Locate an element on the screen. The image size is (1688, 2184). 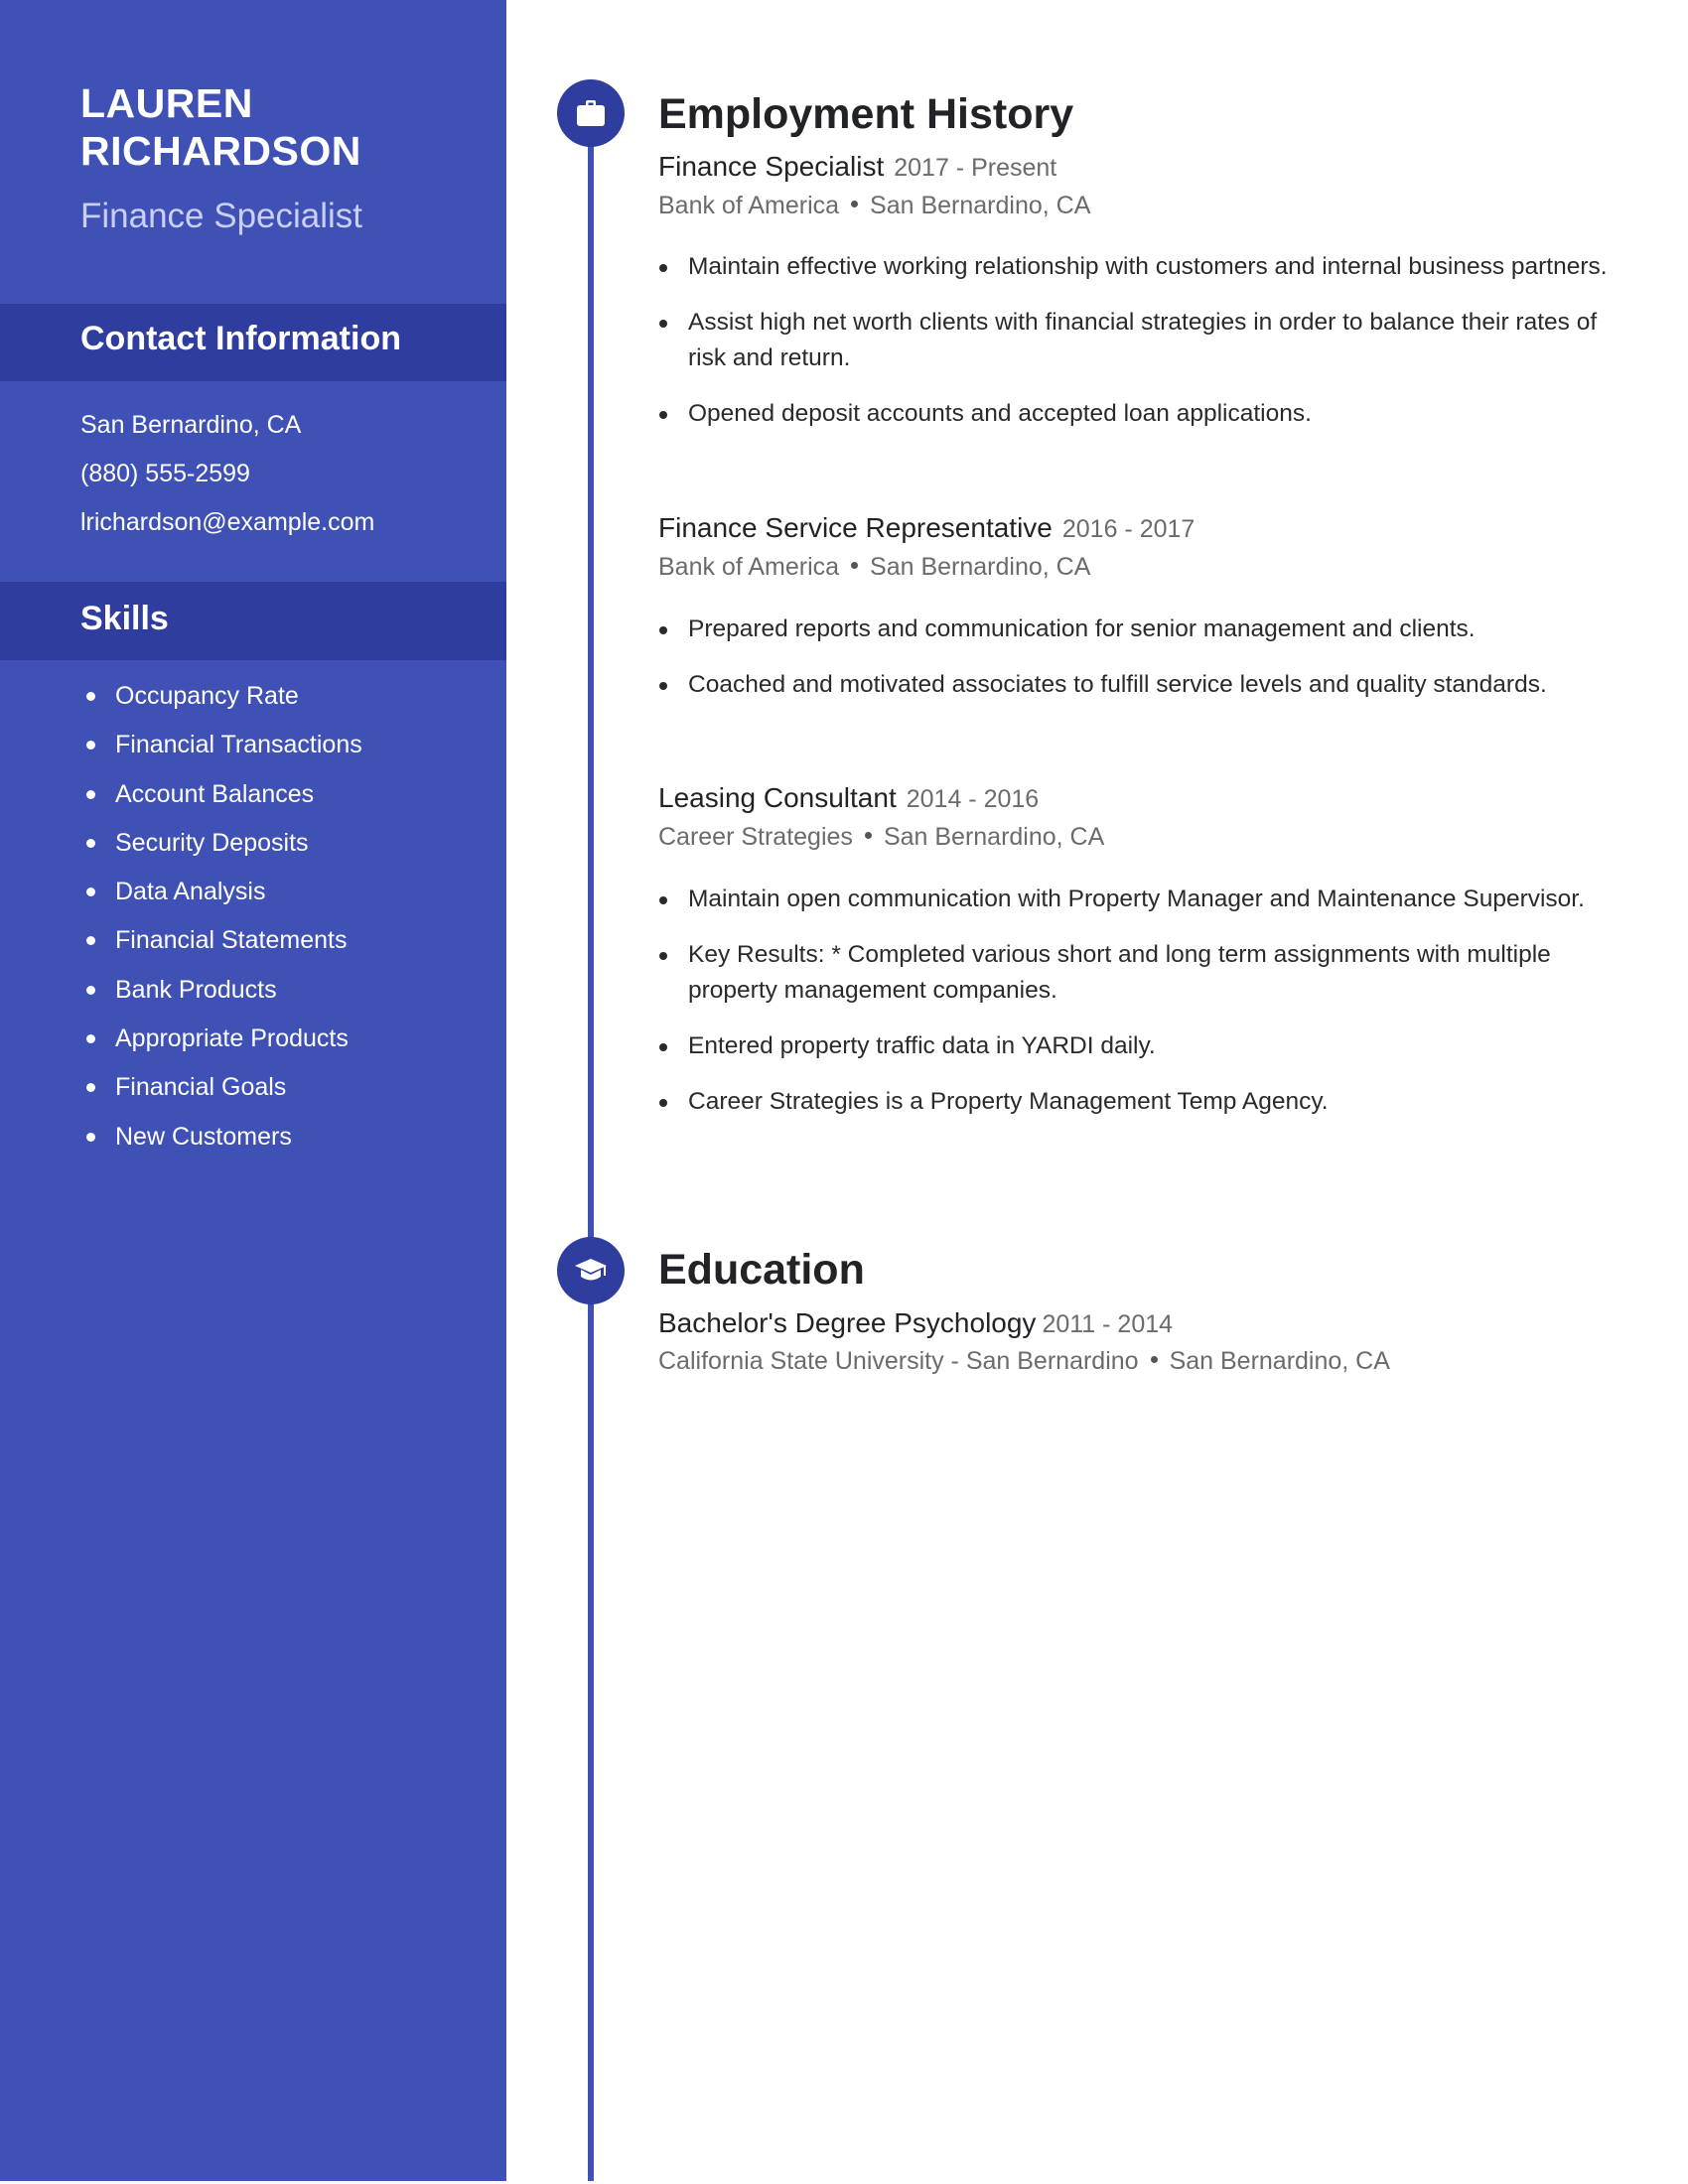
skill-label: Financial Goals is located at coordinates (201, 1087).